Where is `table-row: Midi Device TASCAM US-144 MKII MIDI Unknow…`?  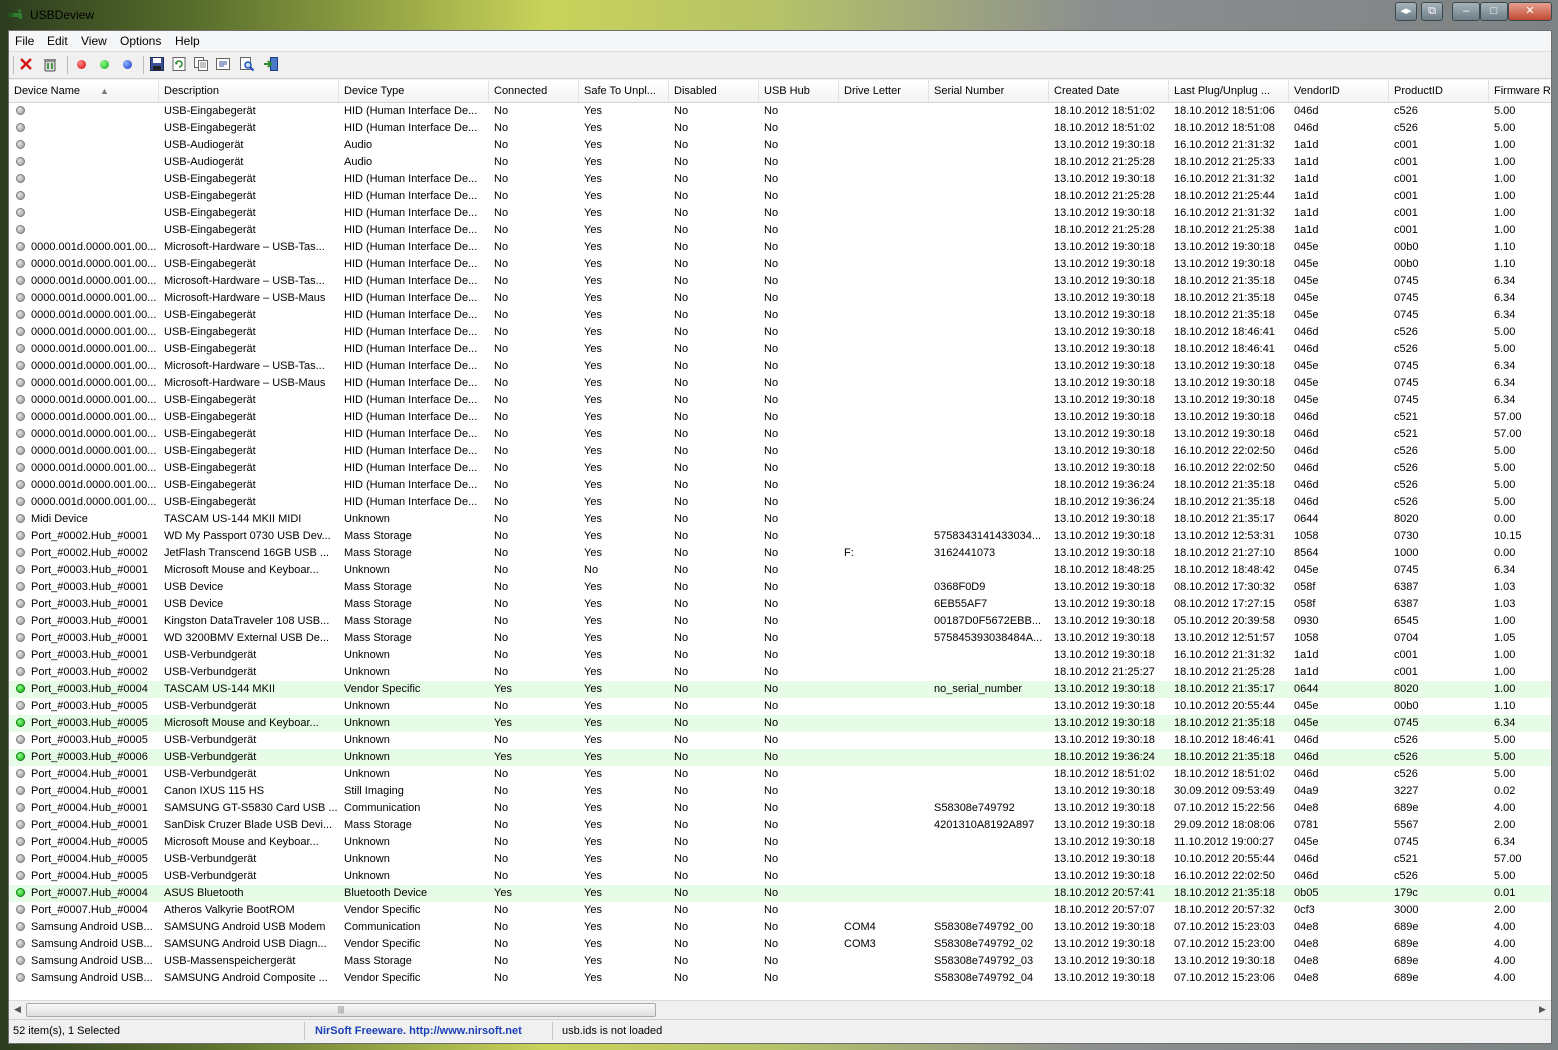
table-row: Midi Device TASCAM US-144 MKII MIDI Unknow… is located at coordinates (780, 519).